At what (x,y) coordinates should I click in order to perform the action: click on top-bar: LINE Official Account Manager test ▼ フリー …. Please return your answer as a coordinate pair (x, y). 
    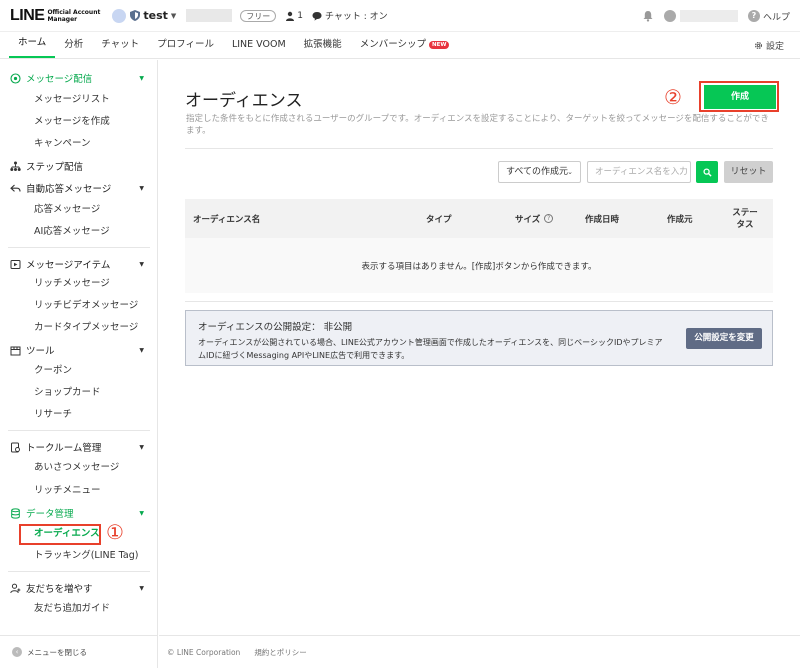
    Looking at the image, I should click on (400, 16).